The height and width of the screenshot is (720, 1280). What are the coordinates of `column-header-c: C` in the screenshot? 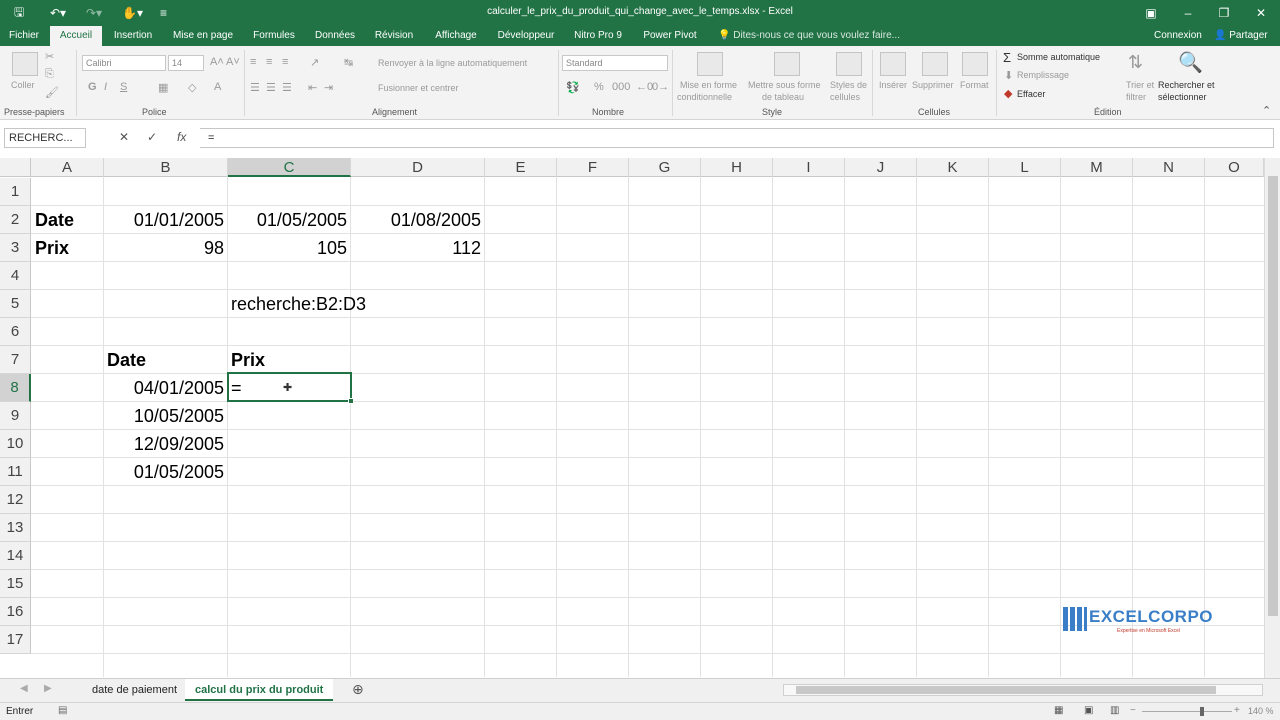 It's located at (289, 167).